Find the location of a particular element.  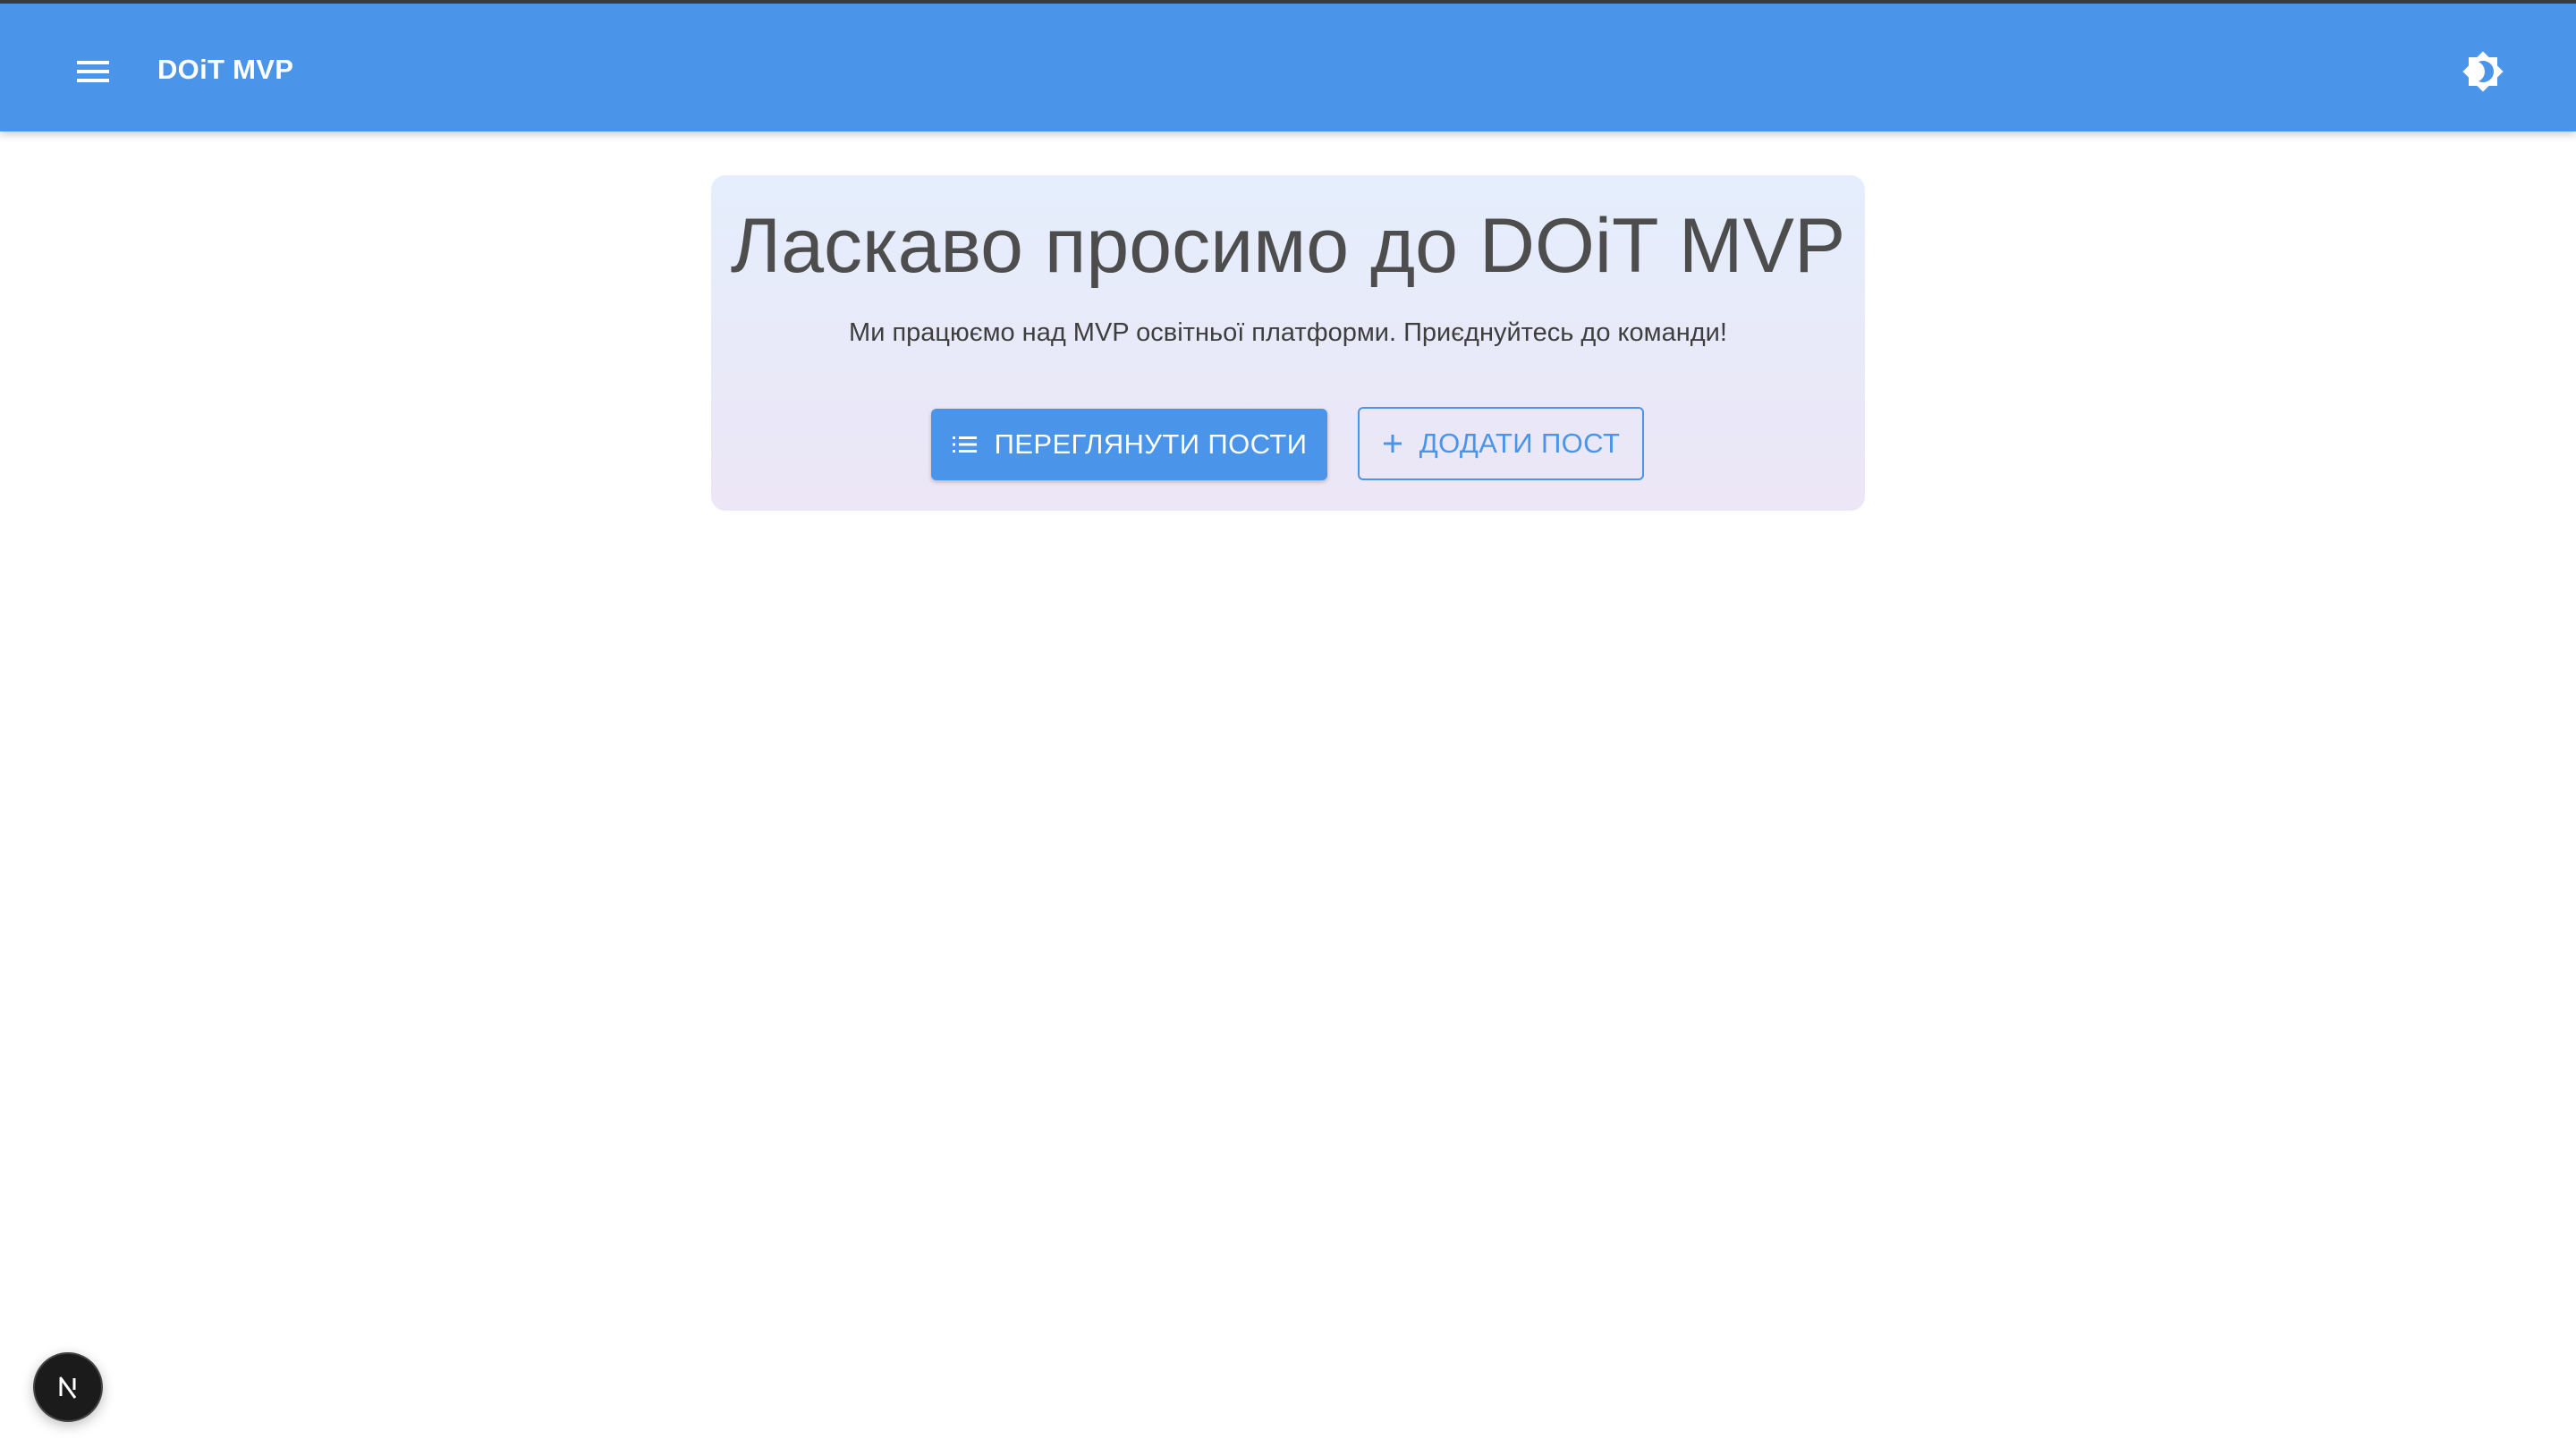

app-bar: DOiT MVP is located at coordinates (1288, 67).